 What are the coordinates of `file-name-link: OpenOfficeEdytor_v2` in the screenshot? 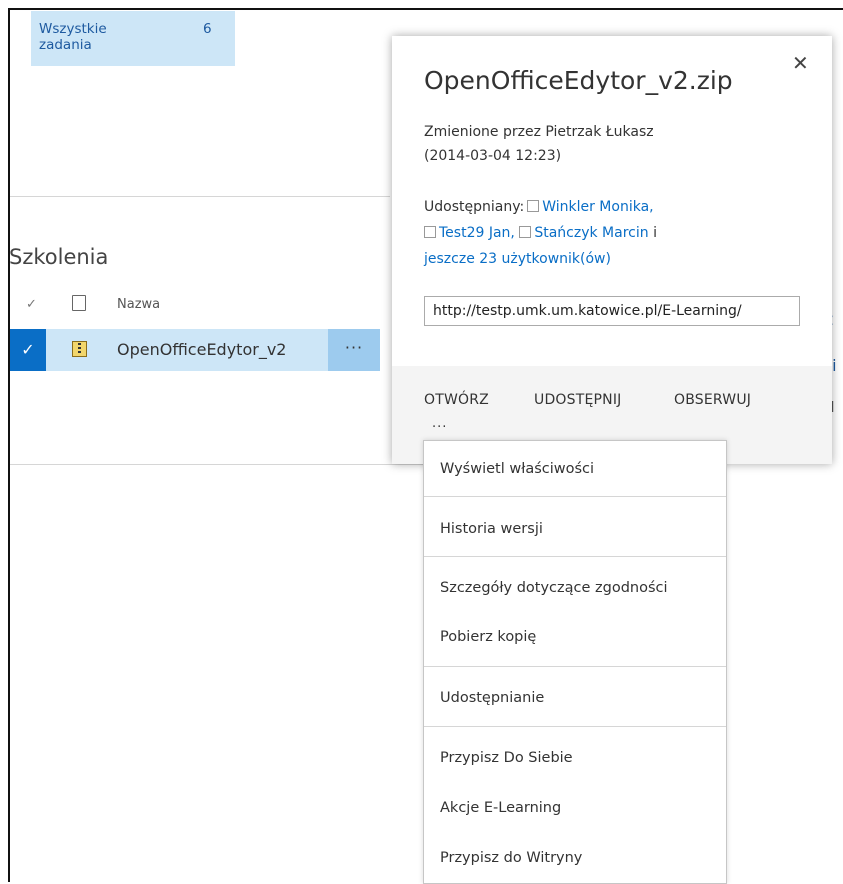 It's located at (201, 349).